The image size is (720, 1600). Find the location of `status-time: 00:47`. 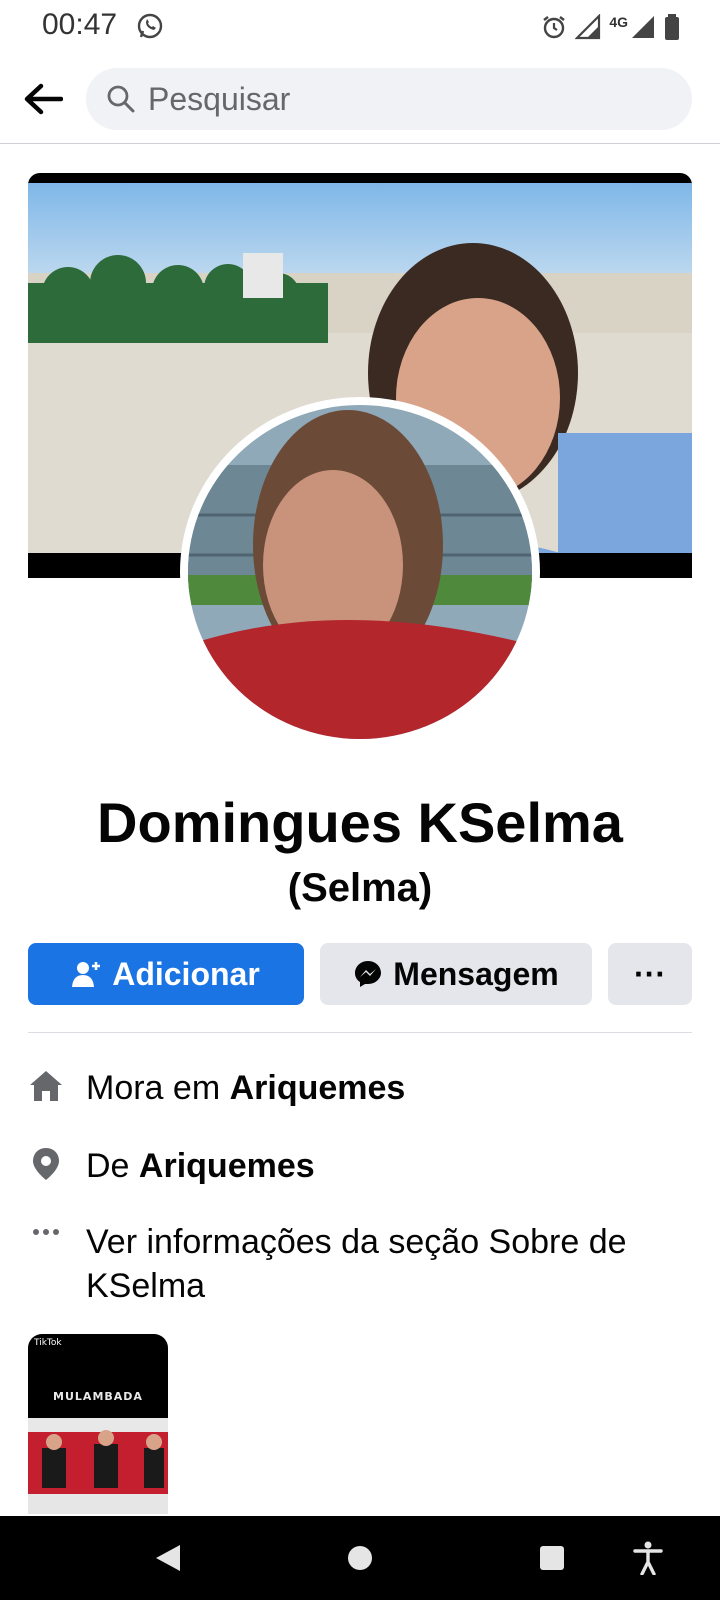

status-time: 00:47 is located at coordinates (80, 24).